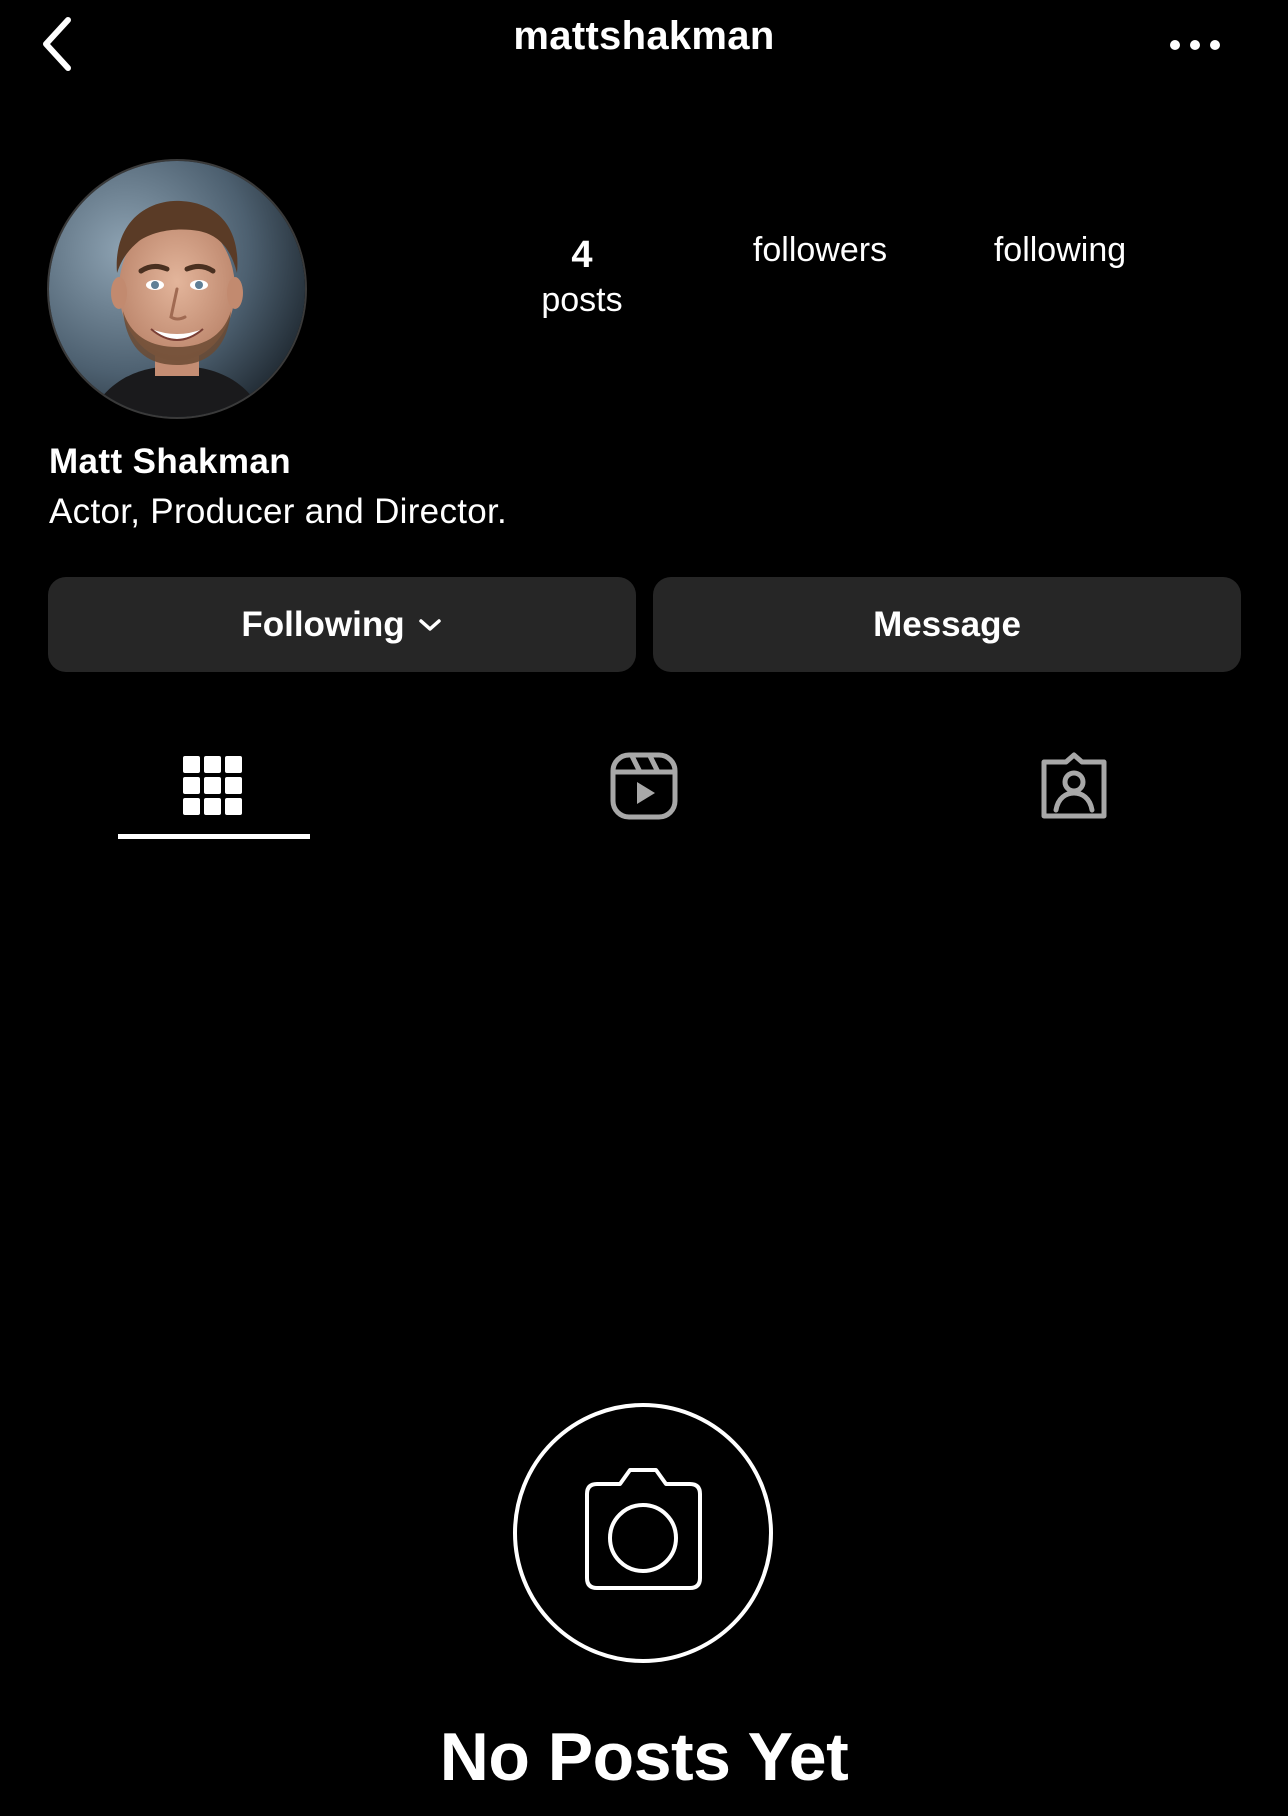 The image size is (1288, 1816). I want to click on posts-count: 4, so click(582, 255).